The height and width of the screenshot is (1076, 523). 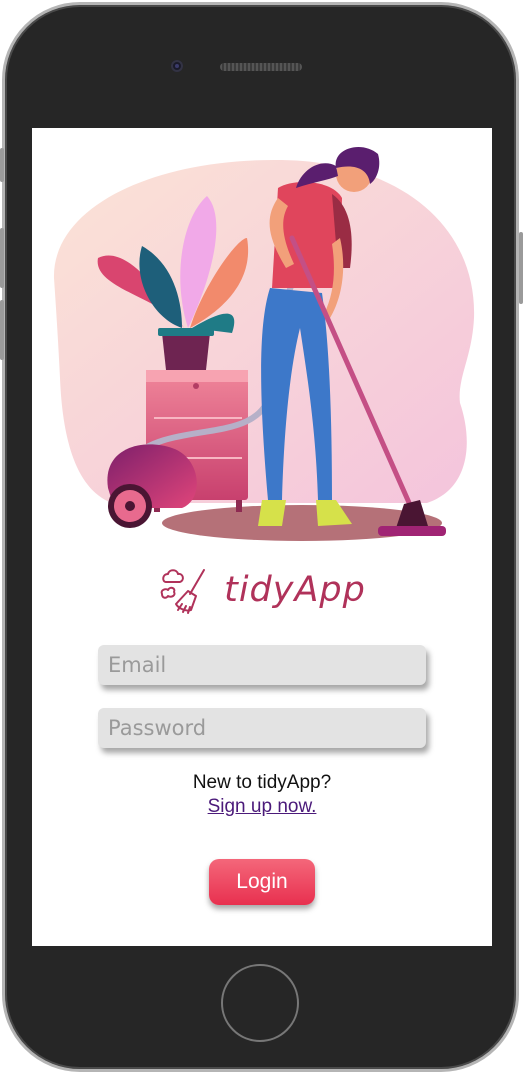 I want to click on front-camera, so click(x=177, y=66).